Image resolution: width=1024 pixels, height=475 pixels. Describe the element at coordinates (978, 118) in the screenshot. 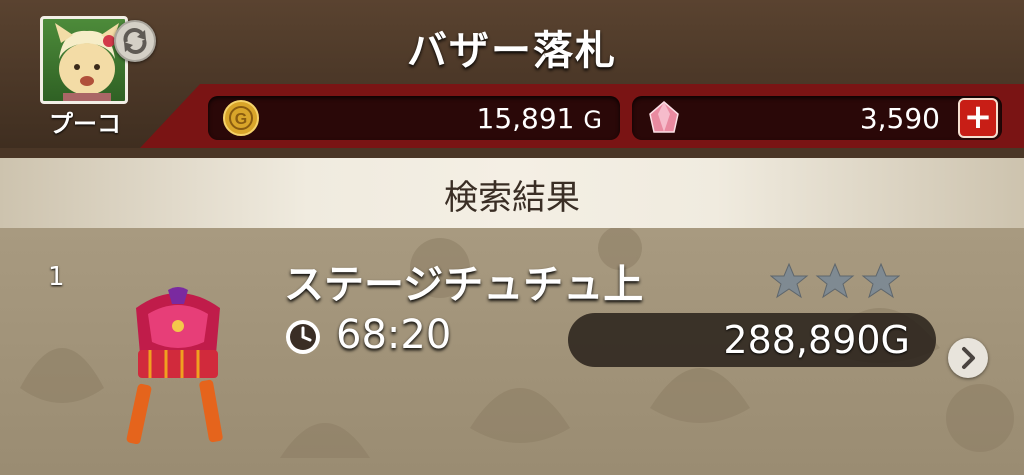

I see `add-gems-button: +` at that location.